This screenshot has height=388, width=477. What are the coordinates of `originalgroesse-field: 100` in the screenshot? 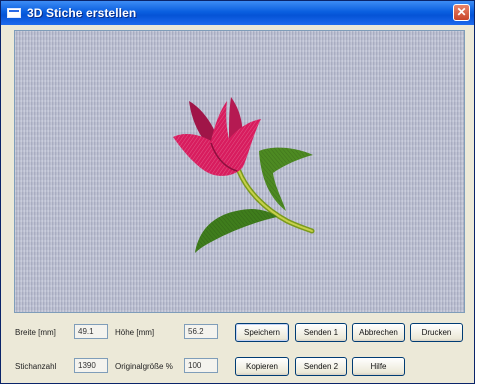 It's located at (201, 365).